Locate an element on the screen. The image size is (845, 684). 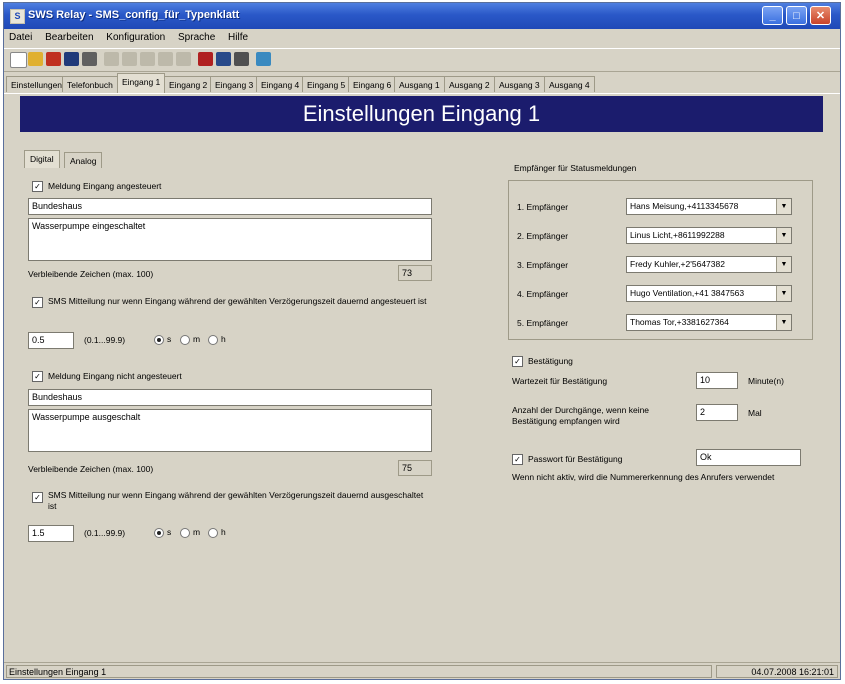
recipient-5-label: 5. Empfänger is located at coordinates (543, 323).